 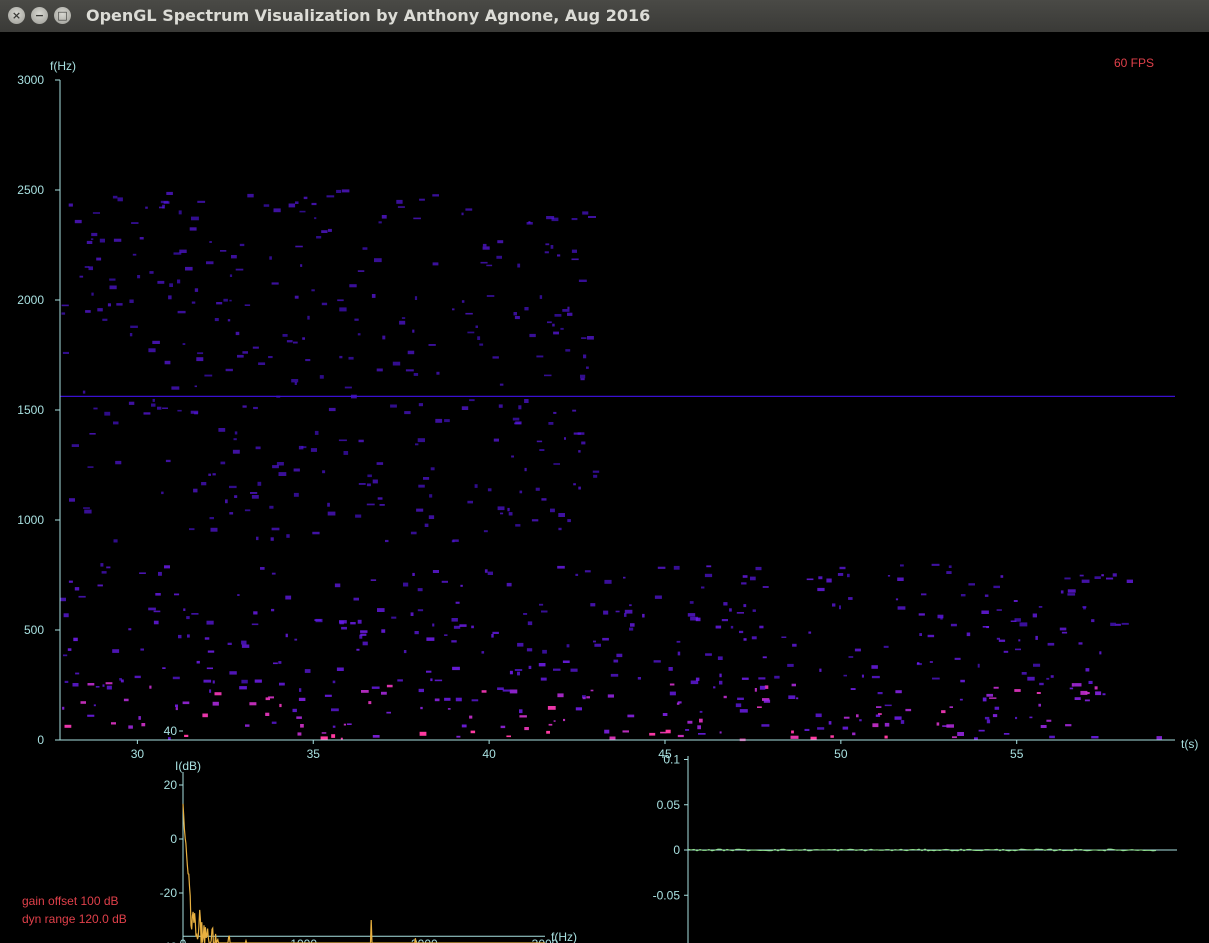 What do you see at coordinates (62, 15) in the screenshot?
I see `maximize-icon: □` at bounding box center [62, 15].